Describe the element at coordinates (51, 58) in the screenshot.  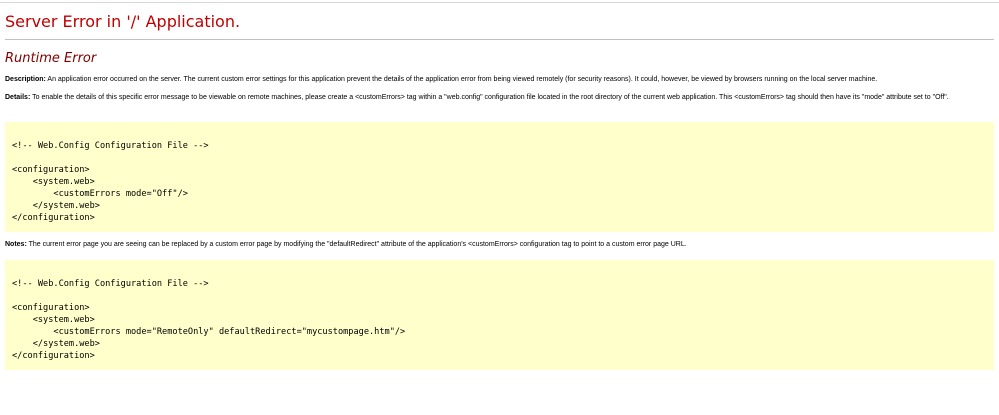
I see `error-subtitle: Runtime Error` at that location.